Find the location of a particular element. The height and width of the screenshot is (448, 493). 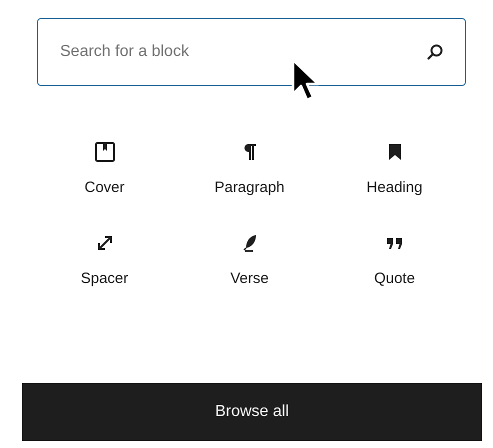

cover-icon is located at coordinates (104, 152).